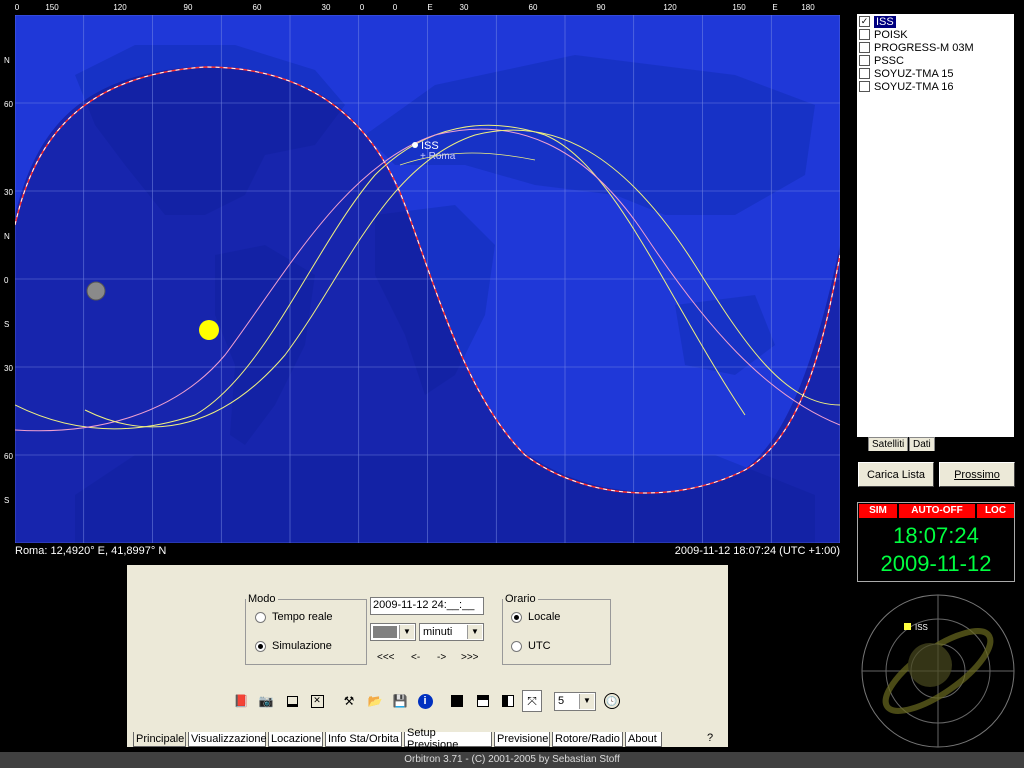  I want to click on fullscreen-icon: ⤧, so click(532, 701).